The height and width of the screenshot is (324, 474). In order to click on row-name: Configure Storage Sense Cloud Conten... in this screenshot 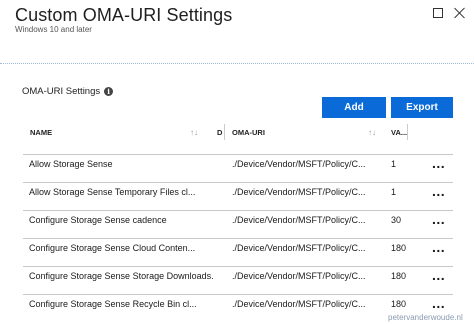, I will do `click(112, 248)`.